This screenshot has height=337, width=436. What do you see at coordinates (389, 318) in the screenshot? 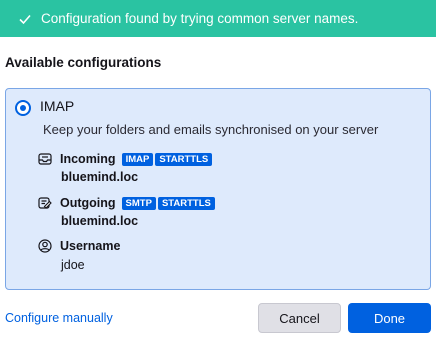
I see `done-button: Done` at bounding box center [389, 318].